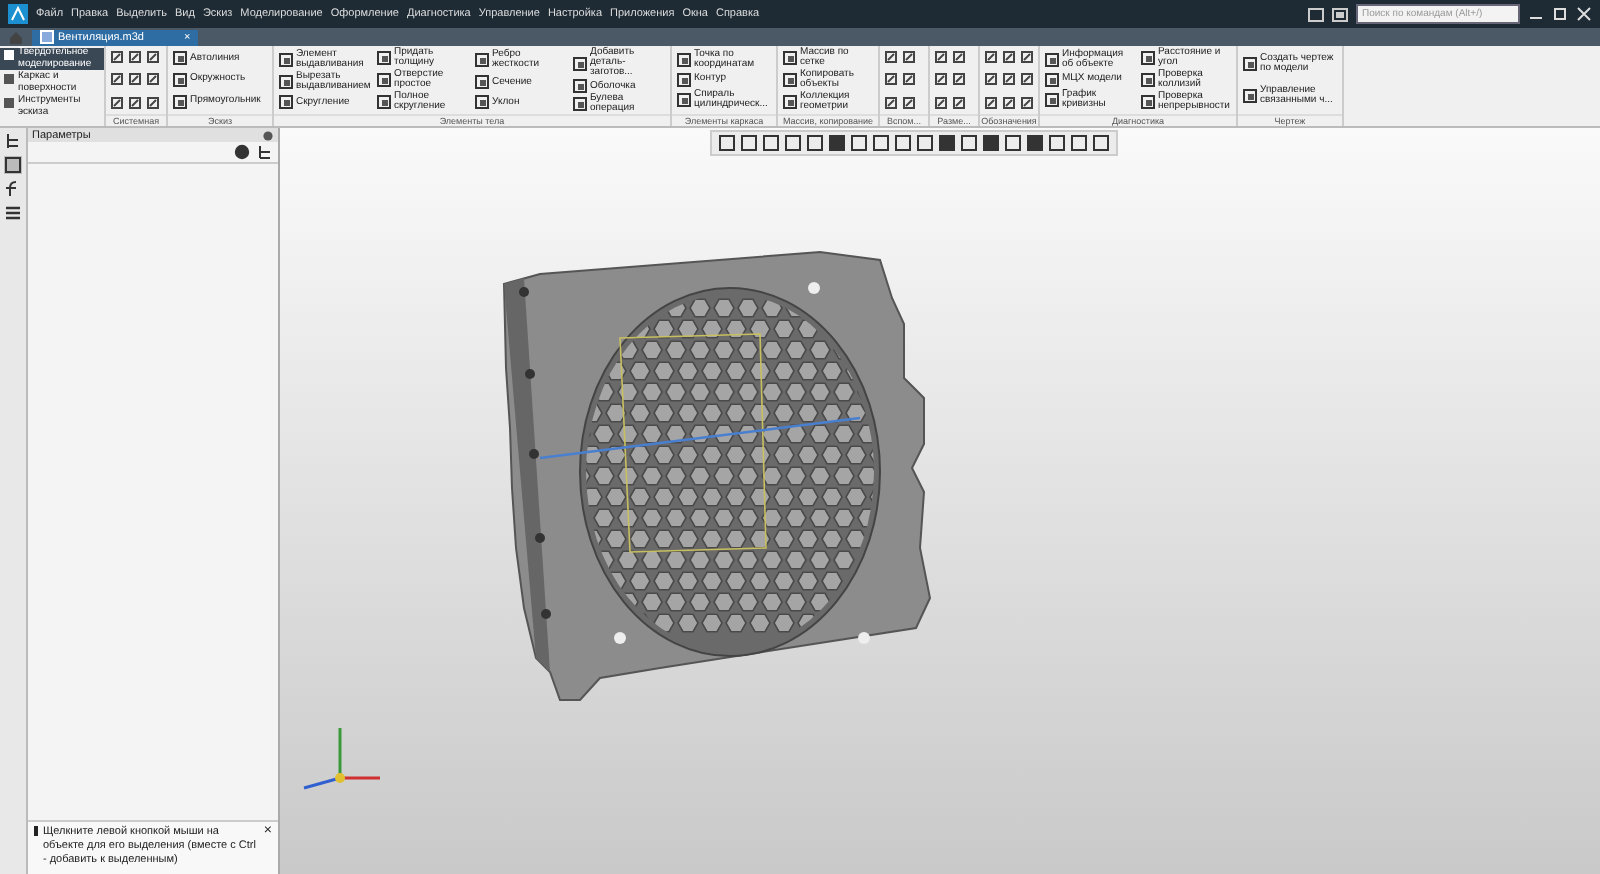 This screenshot has width=1600, height=874. What do you see at coordinates (1316, 14) in the screenshot?
I see `window-layout-icon` at bounding box center [1316, 14].